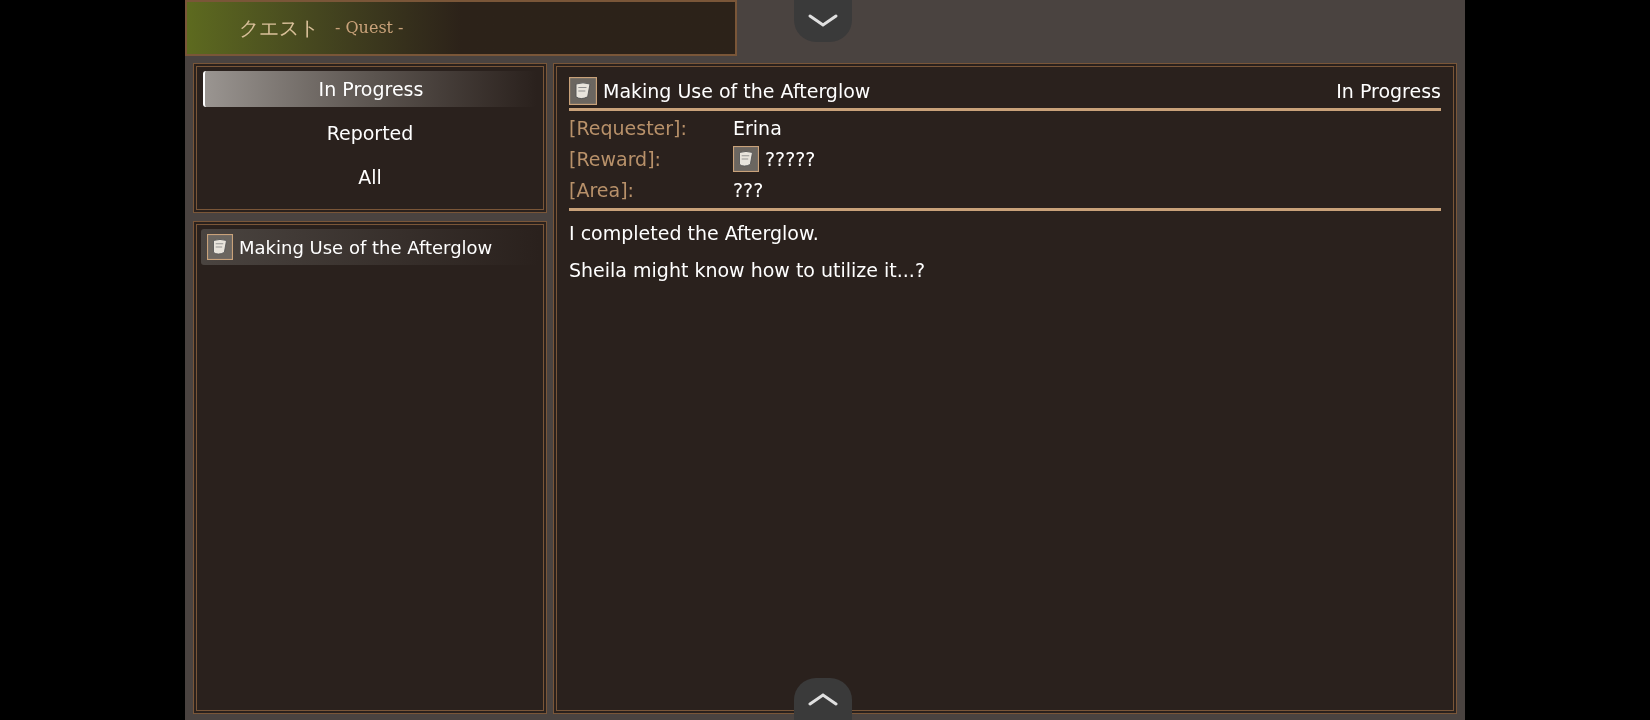  I want to click on filter-tab: All, so click(370, 177).